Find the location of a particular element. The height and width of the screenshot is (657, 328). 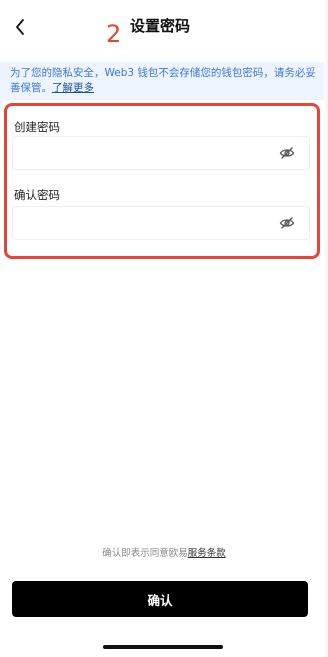

create-password-field is located at coordinates (161, 153).